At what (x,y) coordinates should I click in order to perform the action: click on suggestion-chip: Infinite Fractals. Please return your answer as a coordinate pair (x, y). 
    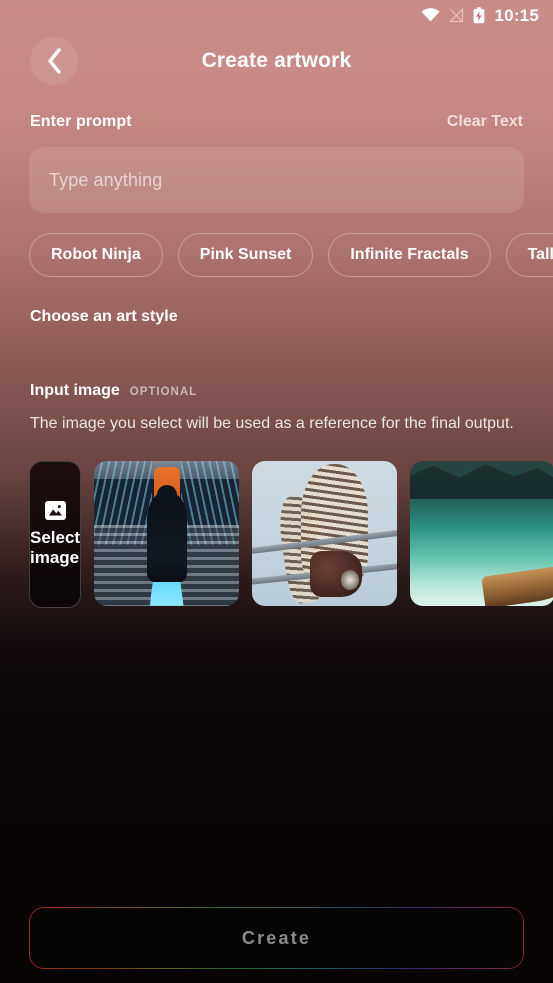
    Looking at the image, I should click on (409, 255).